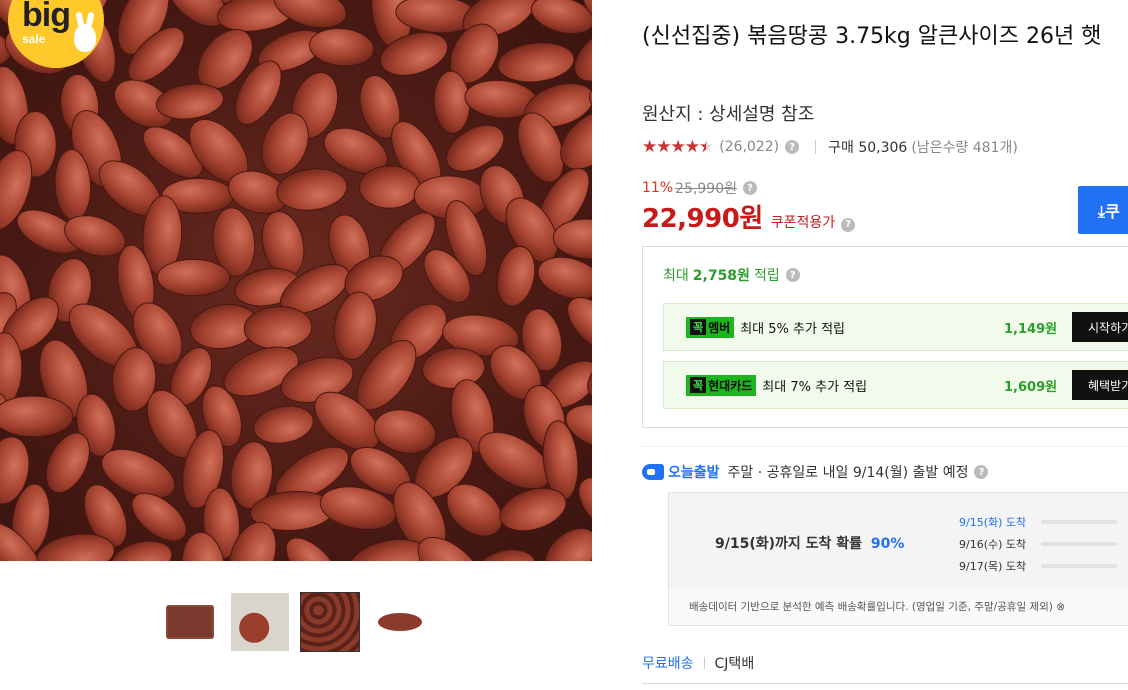 This screenshot has height=690, width=1128. Describe the element at coordinates (792, 329) in the screenshot. I see `reward-card-text: 최대 5% 추가 적립` at that location.